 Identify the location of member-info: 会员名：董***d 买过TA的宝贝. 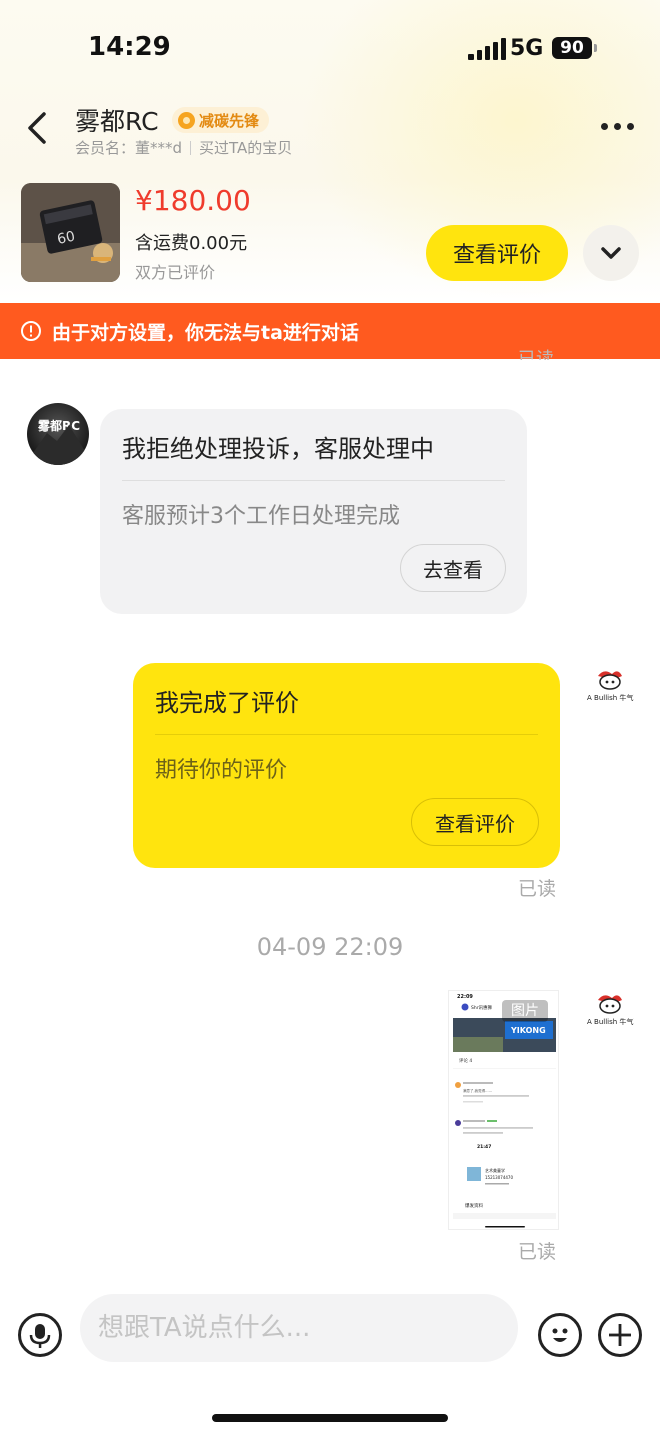
(183, 147).